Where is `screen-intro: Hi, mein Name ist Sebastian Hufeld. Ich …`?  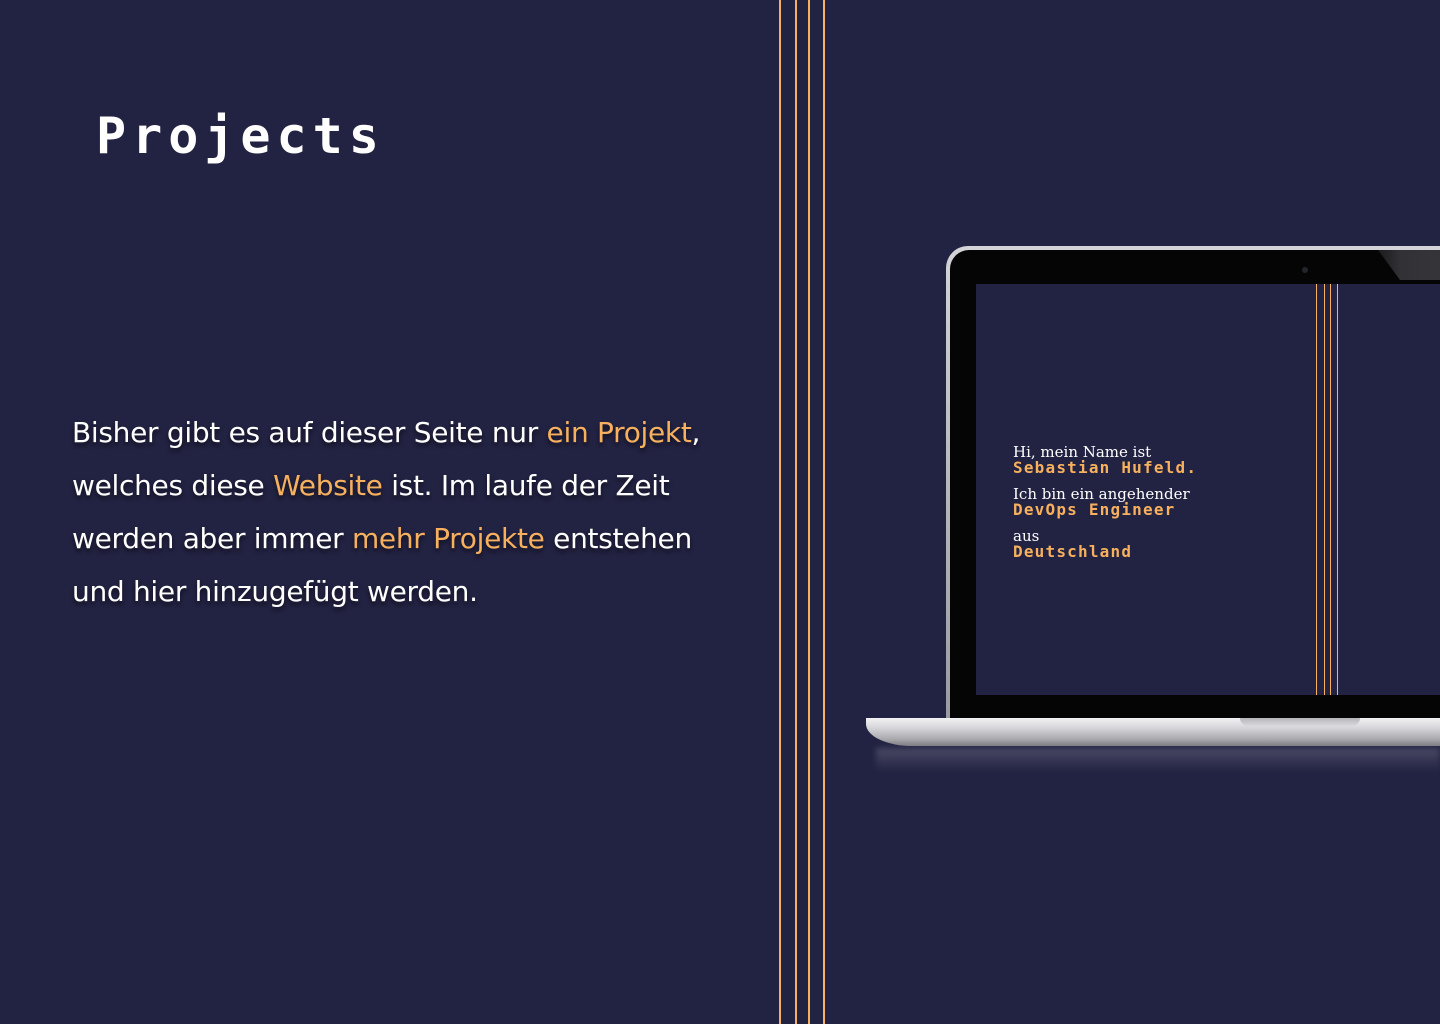
screen-intro: Hi, mein Name ist Sebastian Hufeld. Ich … is located at coordinates (1163, 507).